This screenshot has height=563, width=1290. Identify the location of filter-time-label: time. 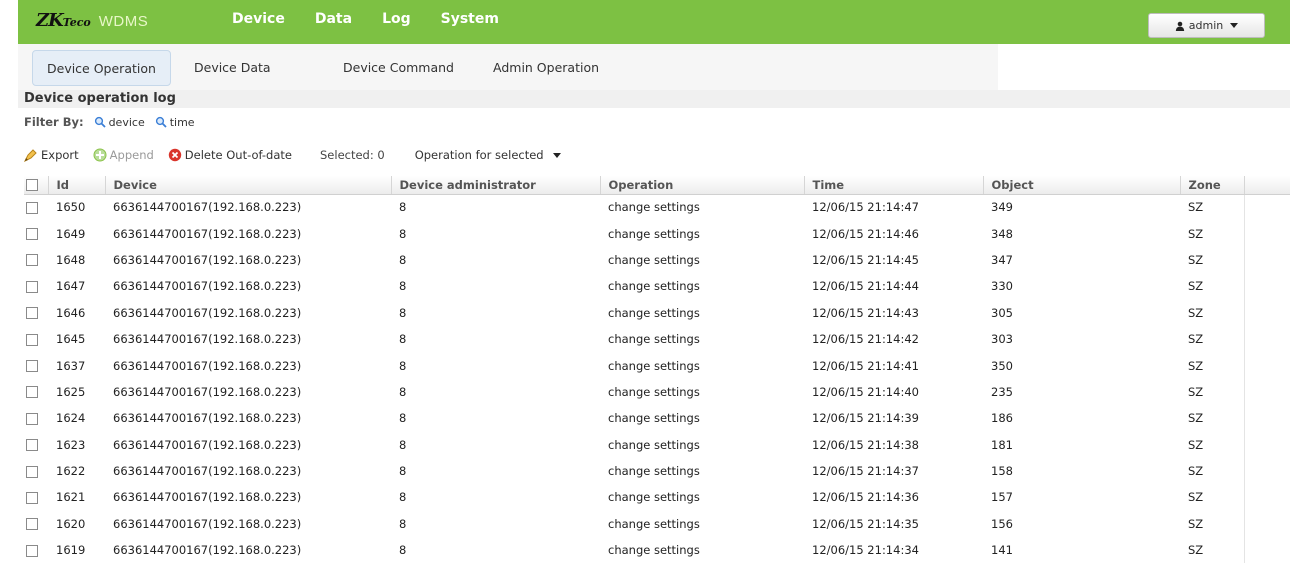
(182, 122).